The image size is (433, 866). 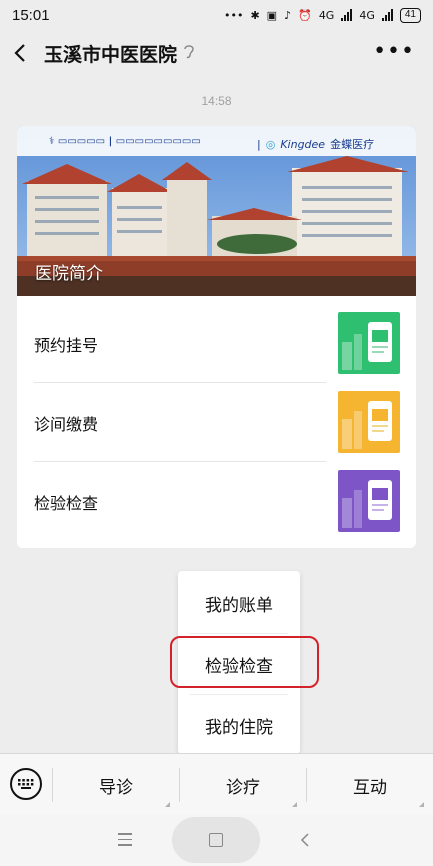 I want to click on menu-item-interaction: 互动, so click(x=370, y=785).